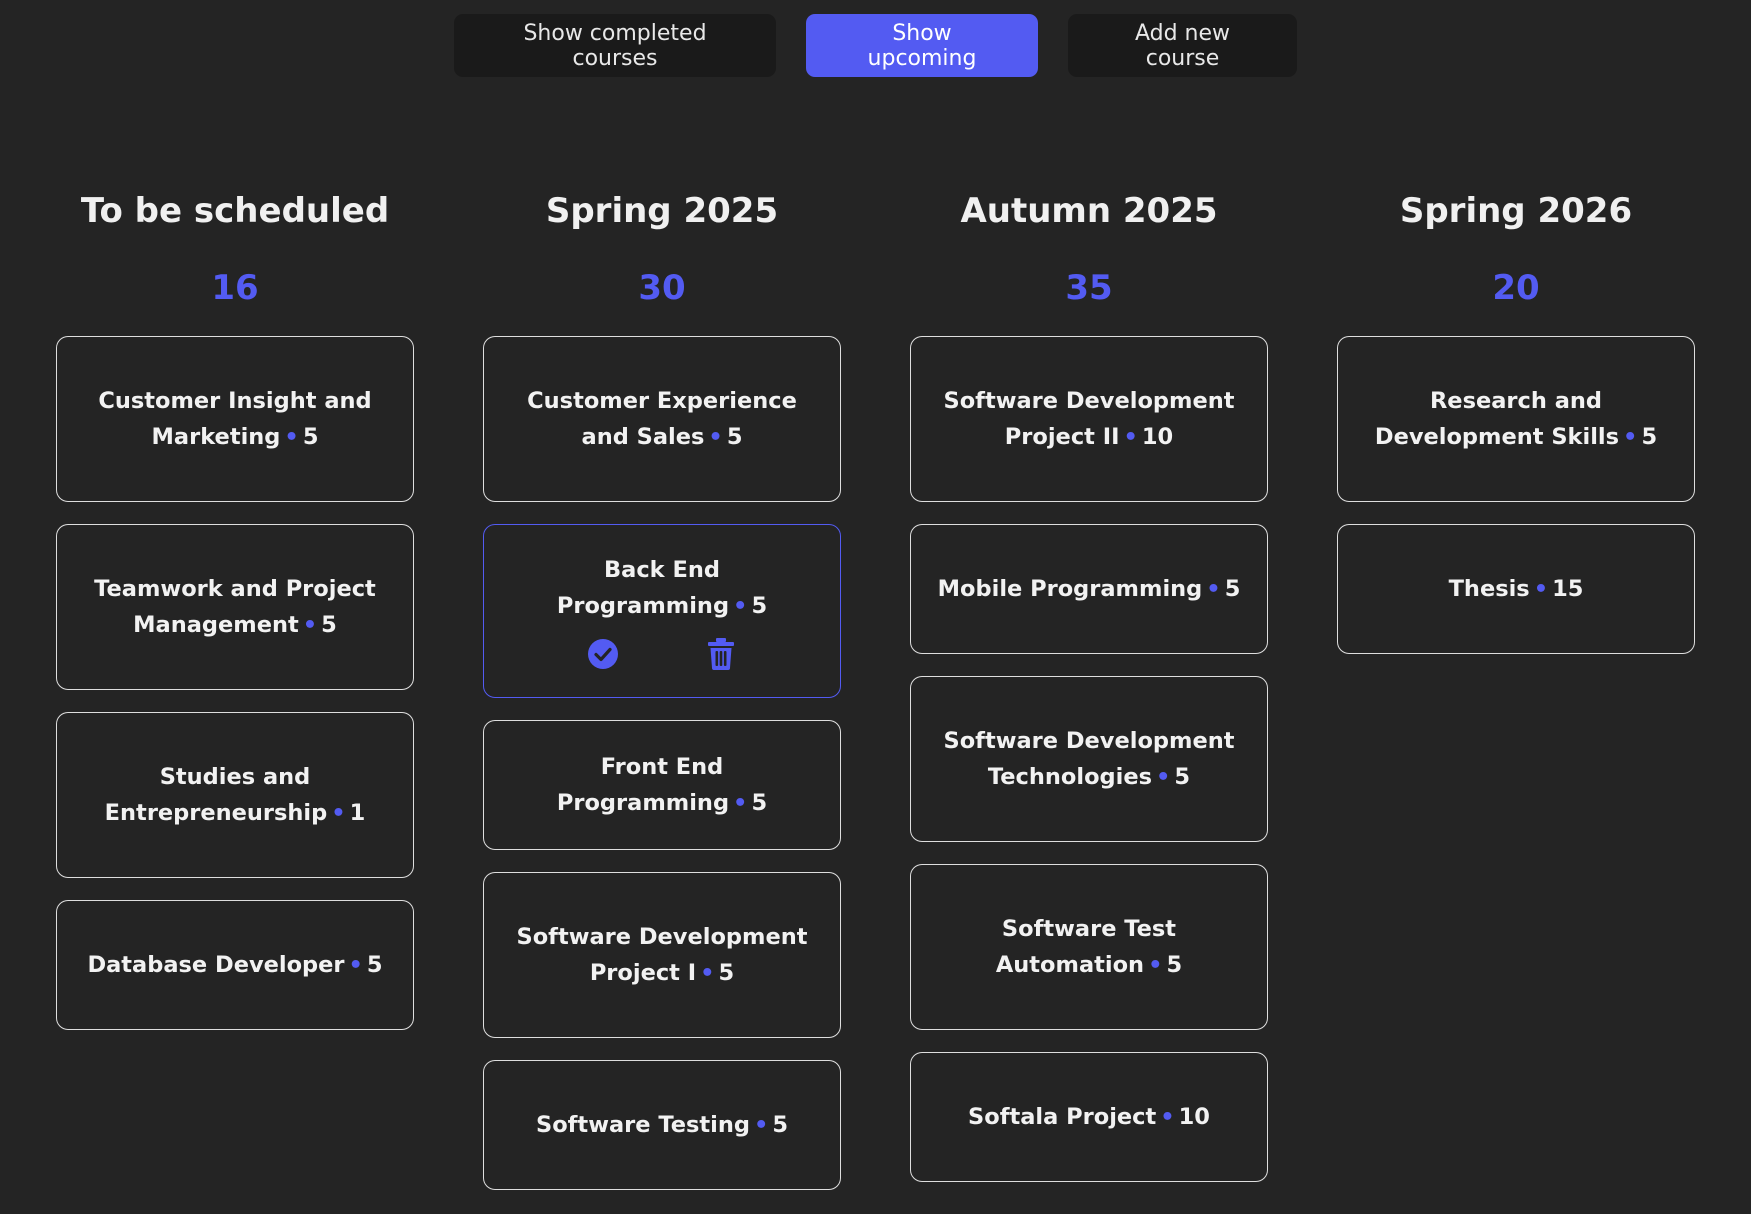 The height and width of the screenshot is (1214, 1751). I want to click on course-name: Mobile Programming, so click(1070, 589).